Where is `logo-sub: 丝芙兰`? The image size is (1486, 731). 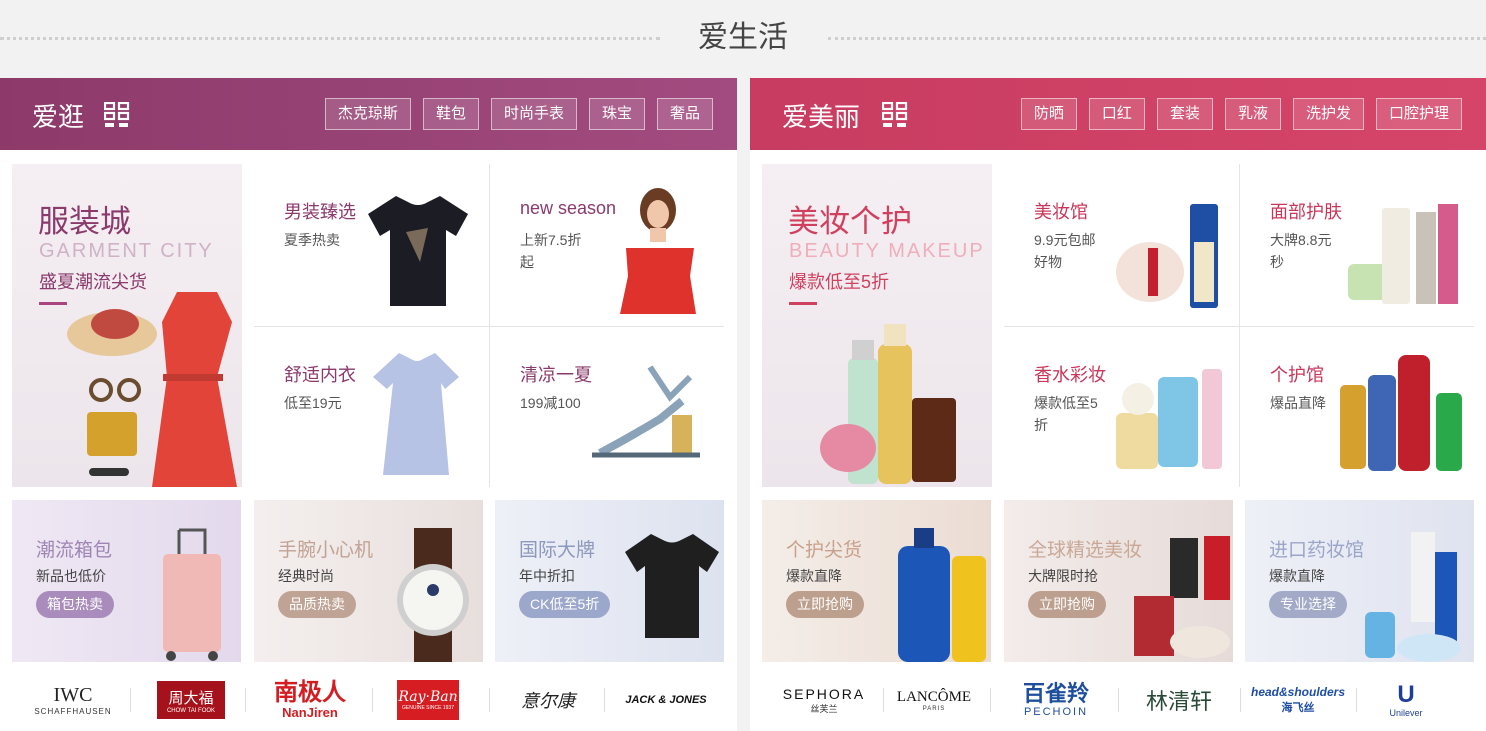
logo-sub: 丝芙兰 is located at coordinates (824, 708).